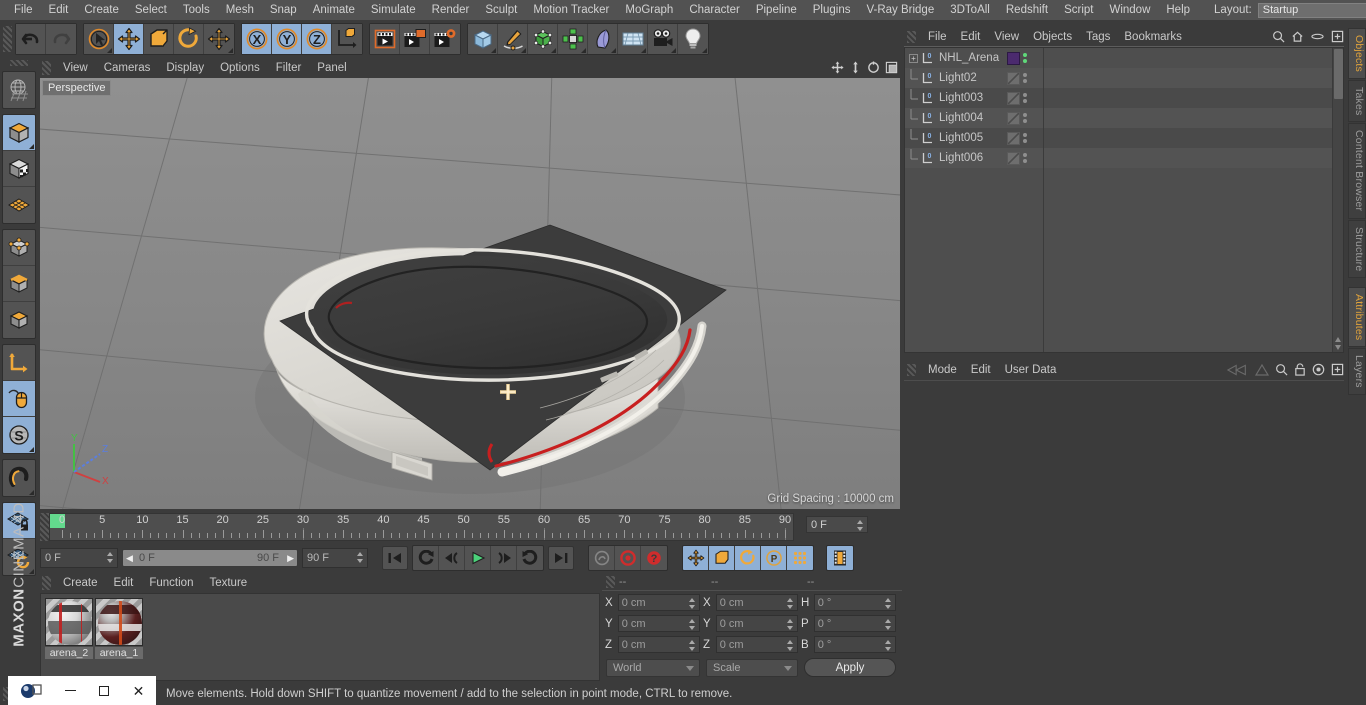  I want to click on menu-v-ray-bridge: V-Ray Bridge, so click(900, 10).